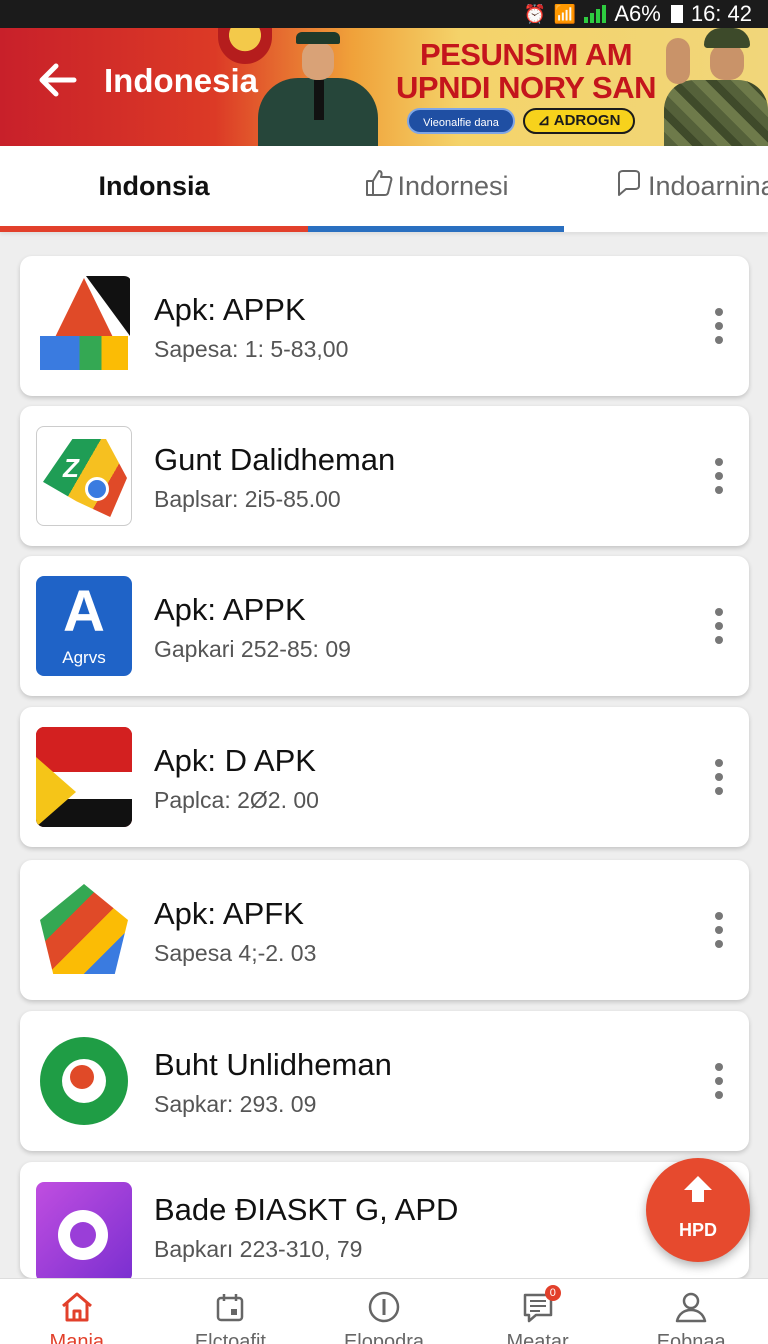 This screenshot has width=768, height=1344. What do you see at coordinates (721, 13) in the screenshot?
I see `clock: 16: 42` at bounding box center [721, 13].